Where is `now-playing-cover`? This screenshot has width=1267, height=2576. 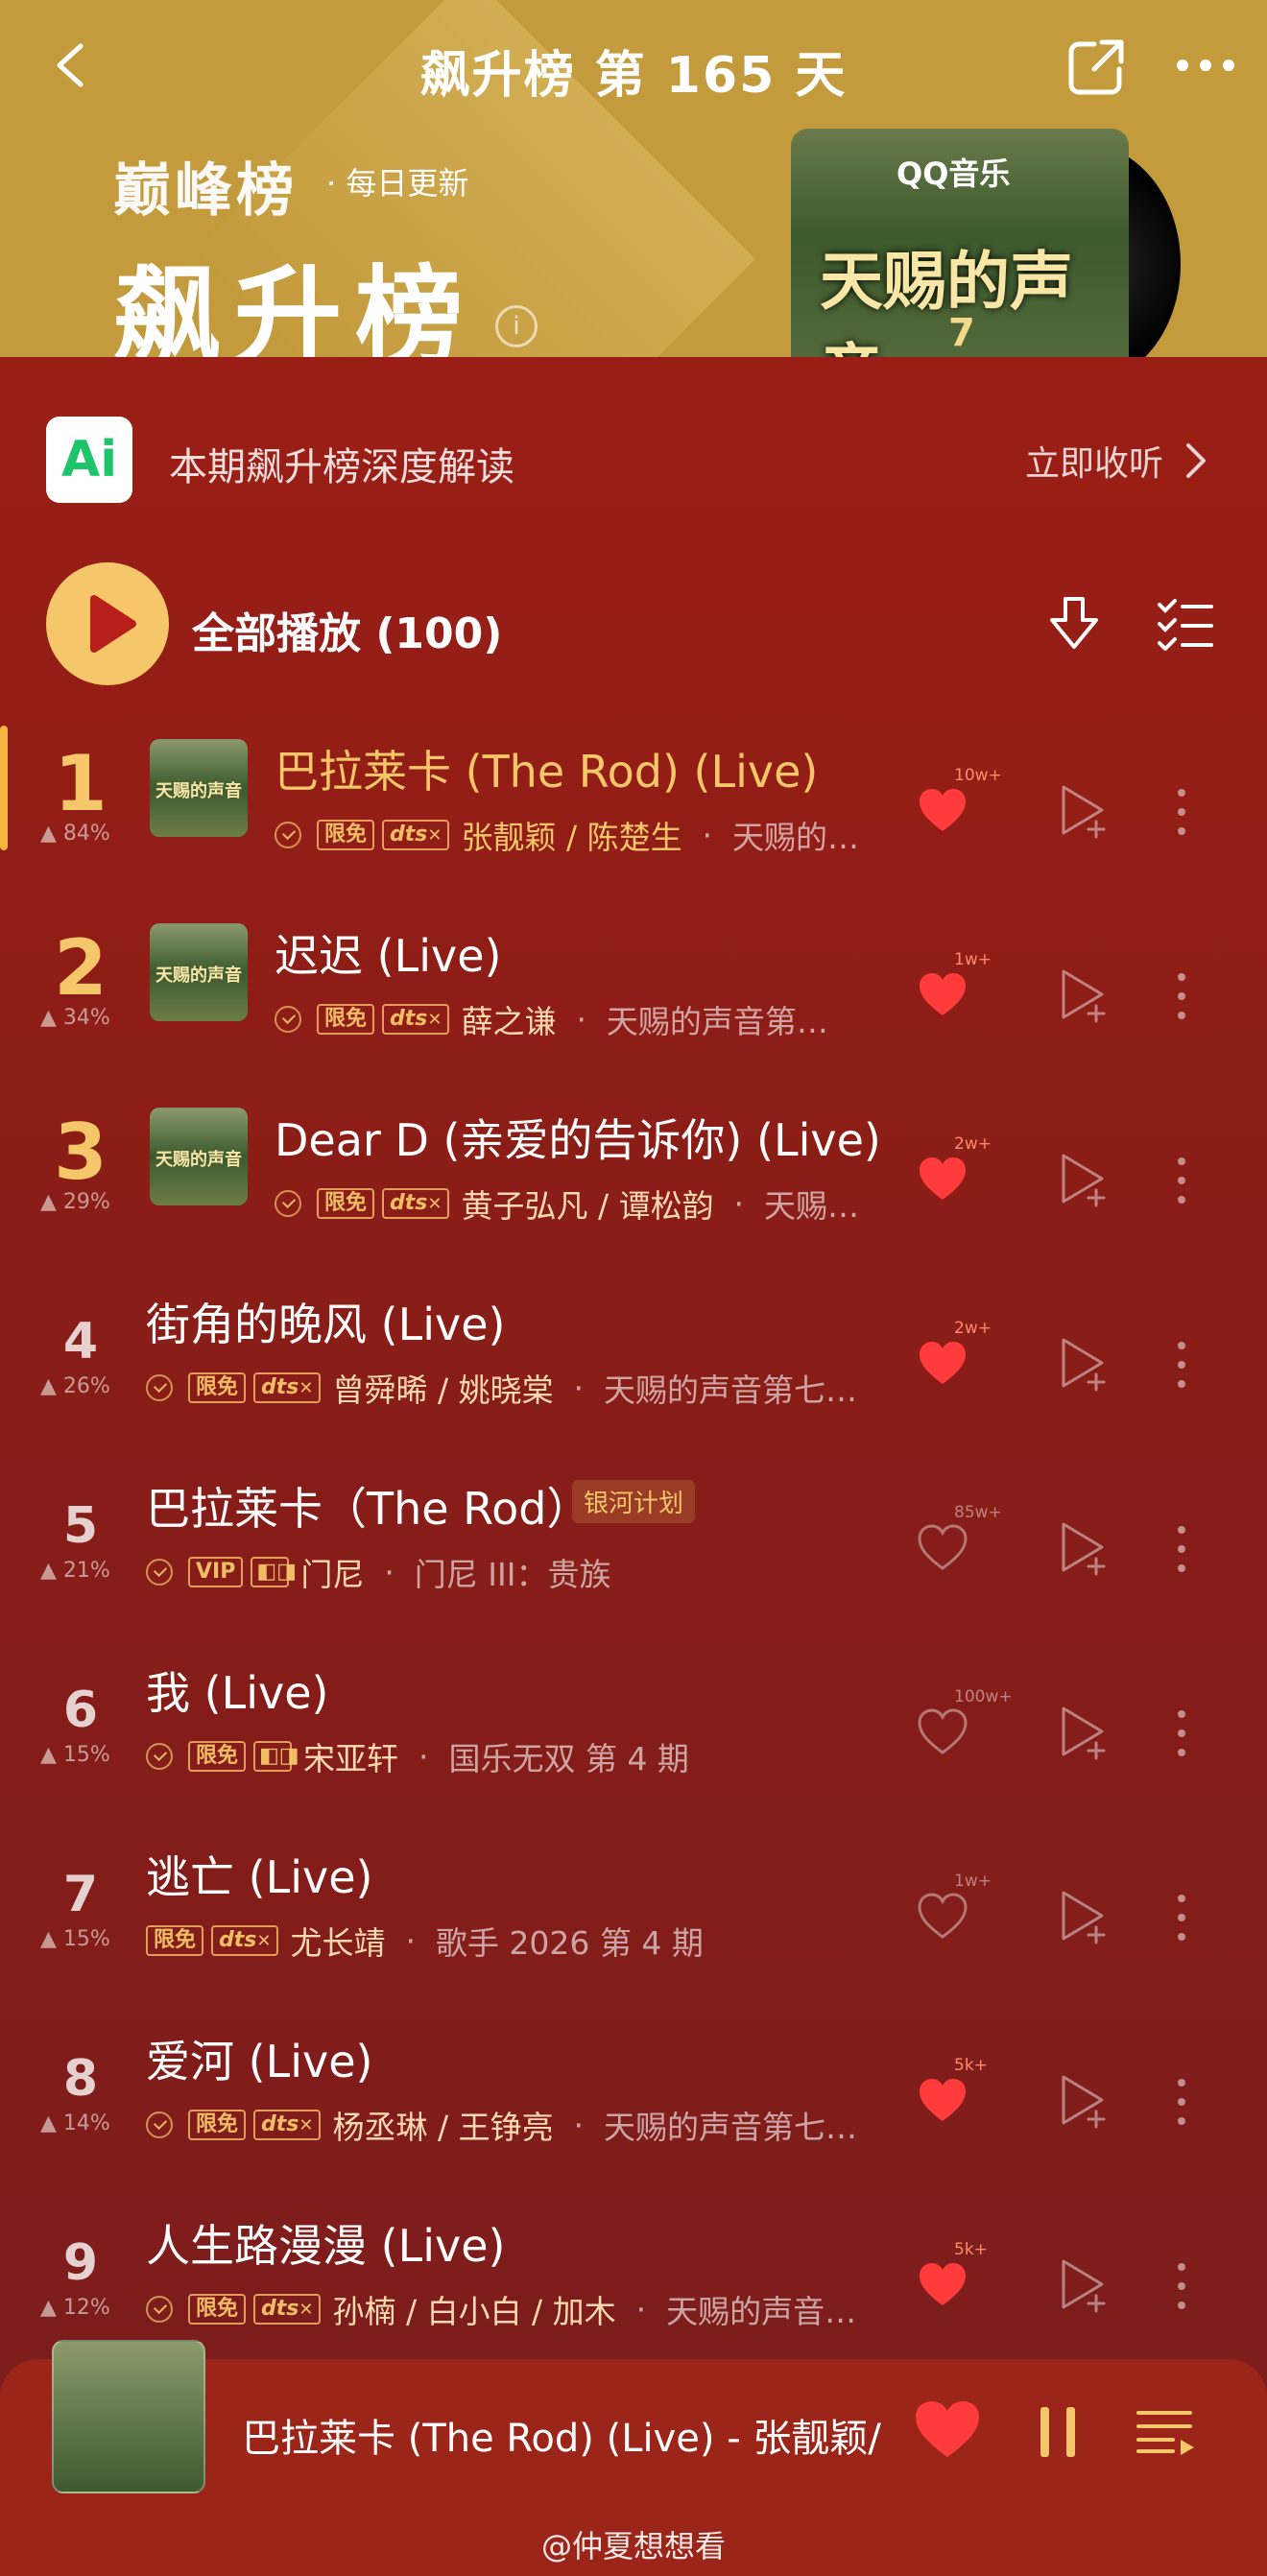
now-playing-cover is located at coordinates (128, 2416).